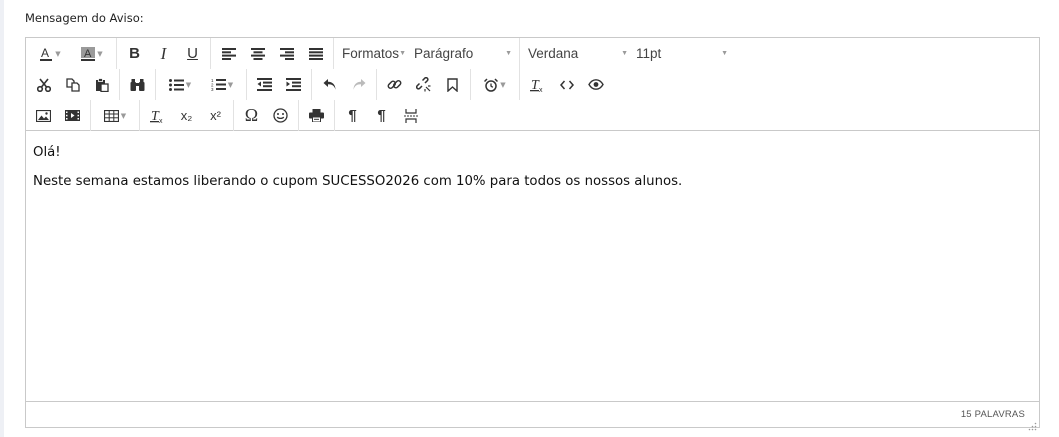 This screenshot has width=1059, height=437. What do you see at coordinates (134, 53) in the screenshot?
I see `bold-button: B` at bounding box center [134, 53].